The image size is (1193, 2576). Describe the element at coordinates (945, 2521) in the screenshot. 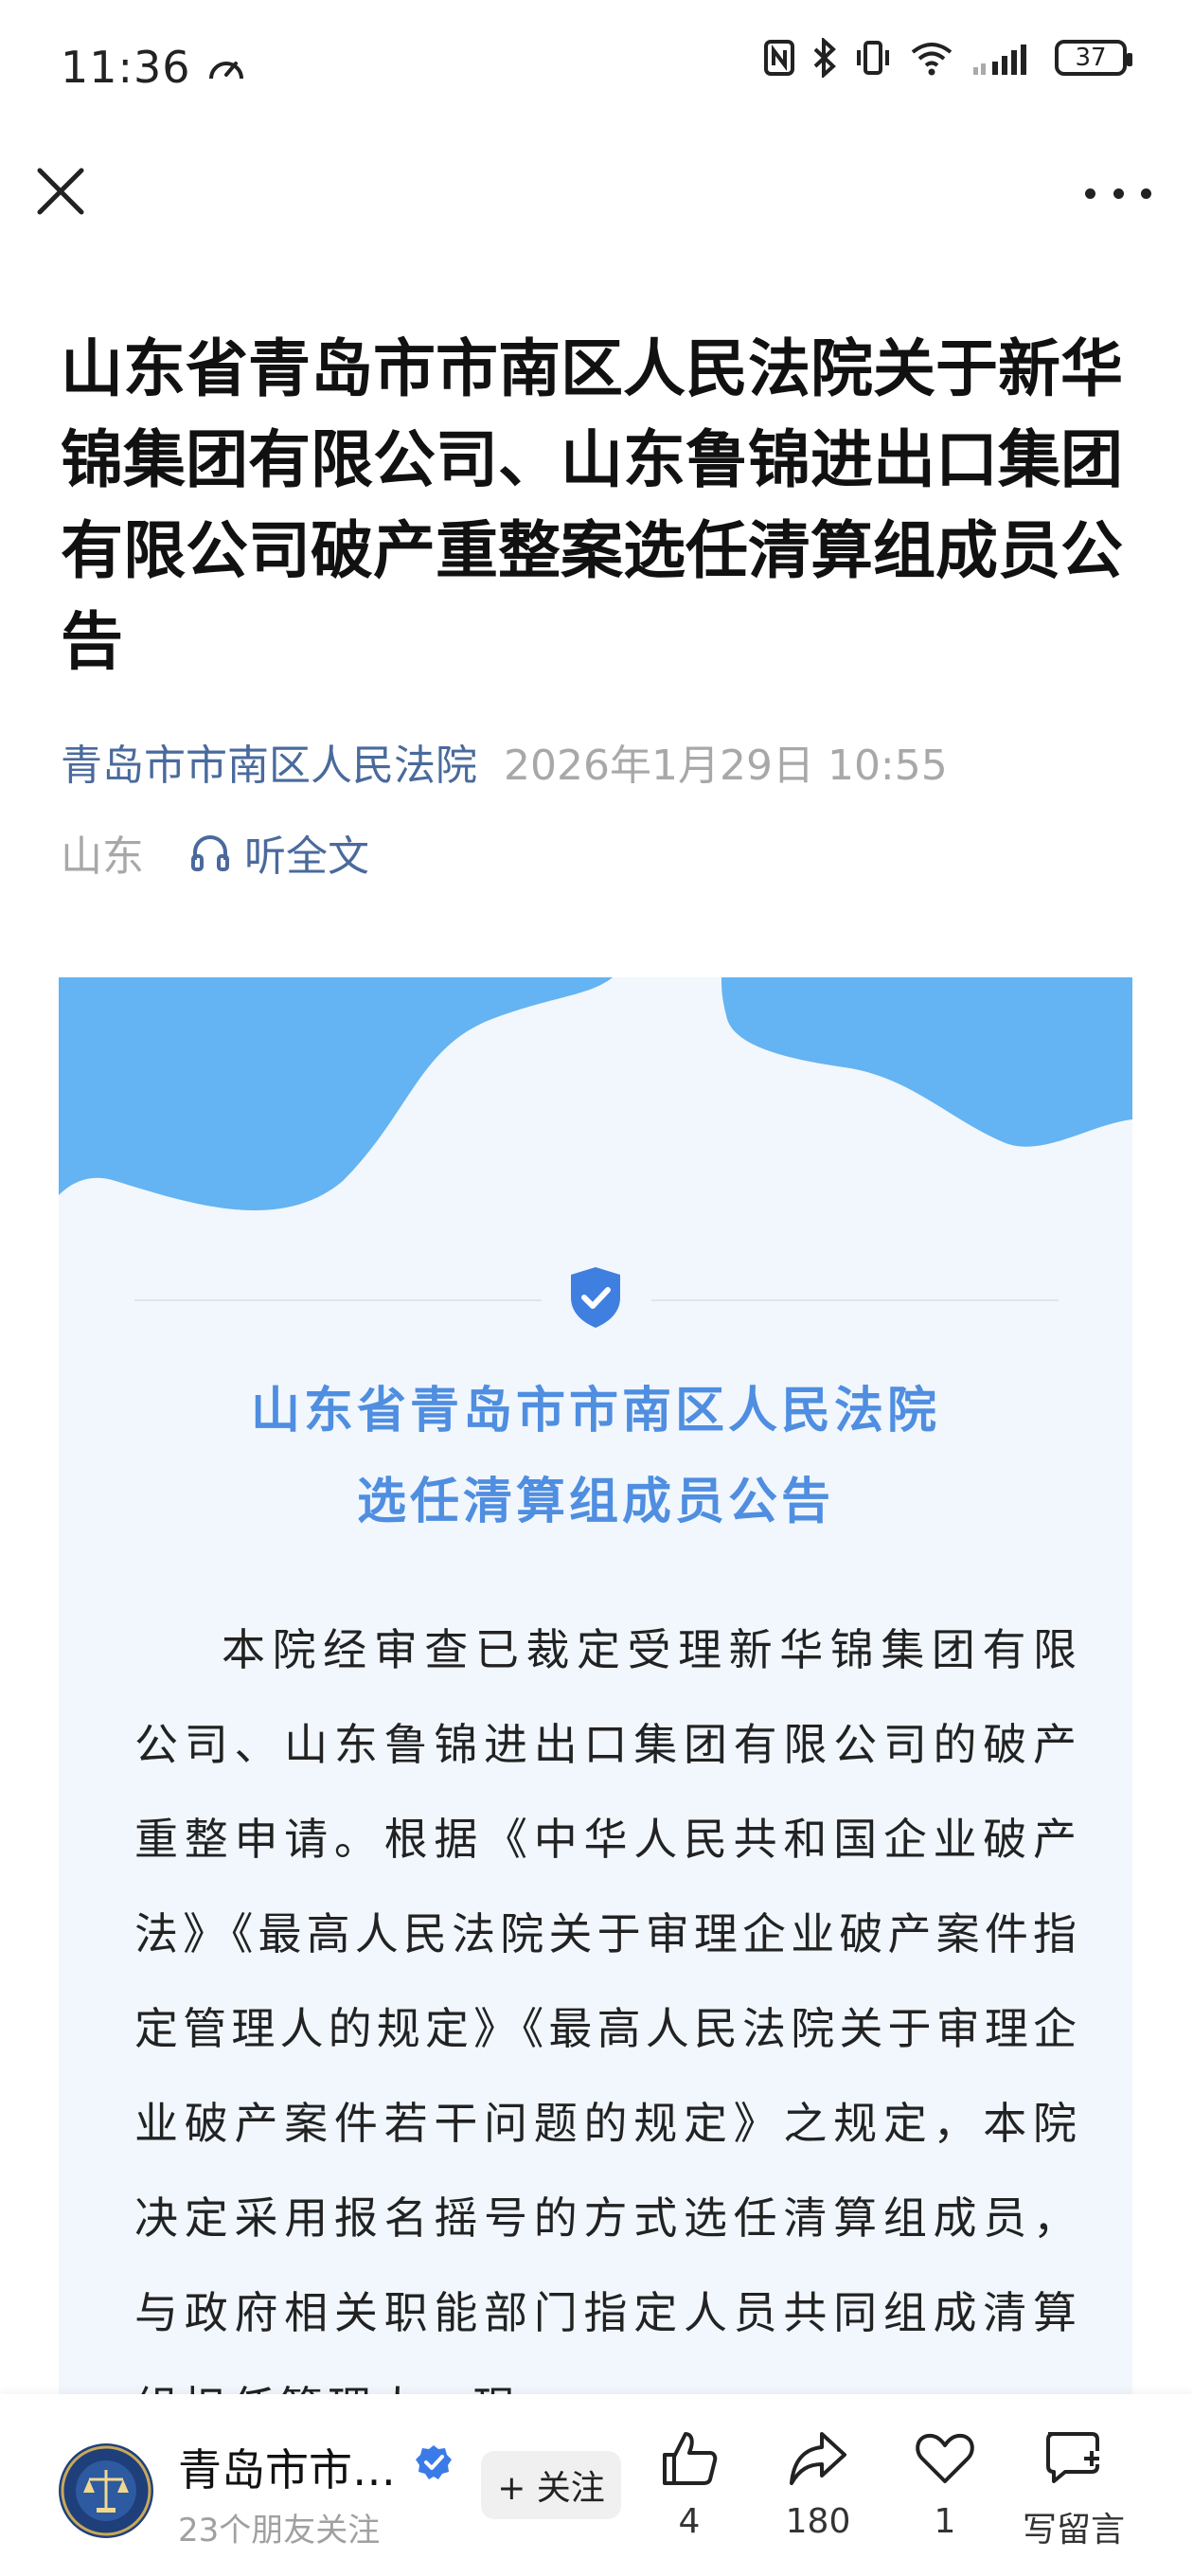

I see `favorite-count: 1` at that location.